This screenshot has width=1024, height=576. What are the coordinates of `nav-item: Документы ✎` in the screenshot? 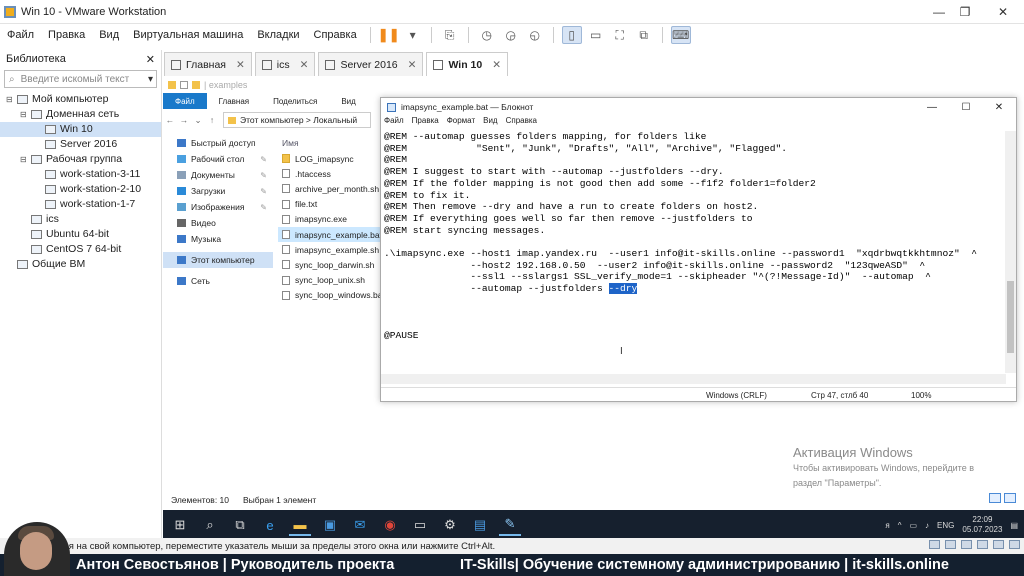 It's located at (218, 175).